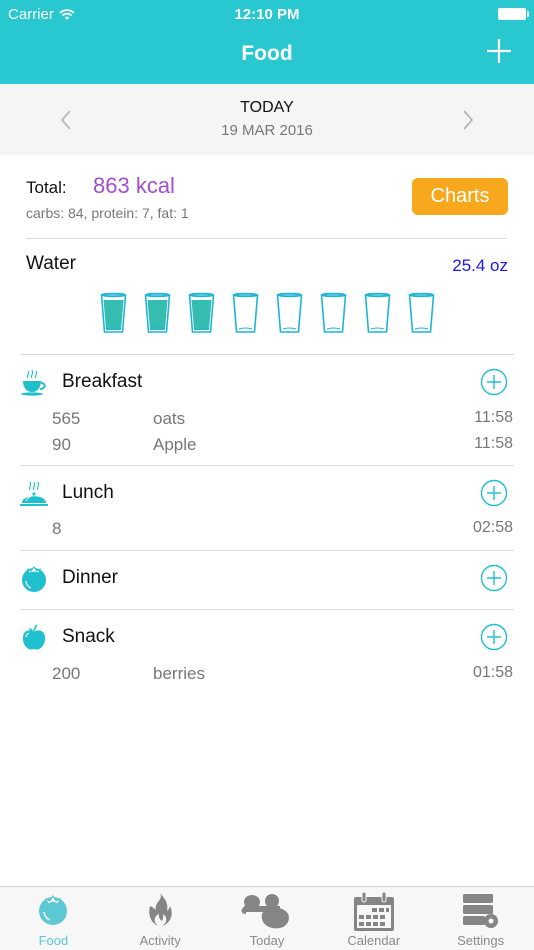 The image size is (534, 950). I want to click on food-entry: 90 Apple 11:58, so click(282, 446).